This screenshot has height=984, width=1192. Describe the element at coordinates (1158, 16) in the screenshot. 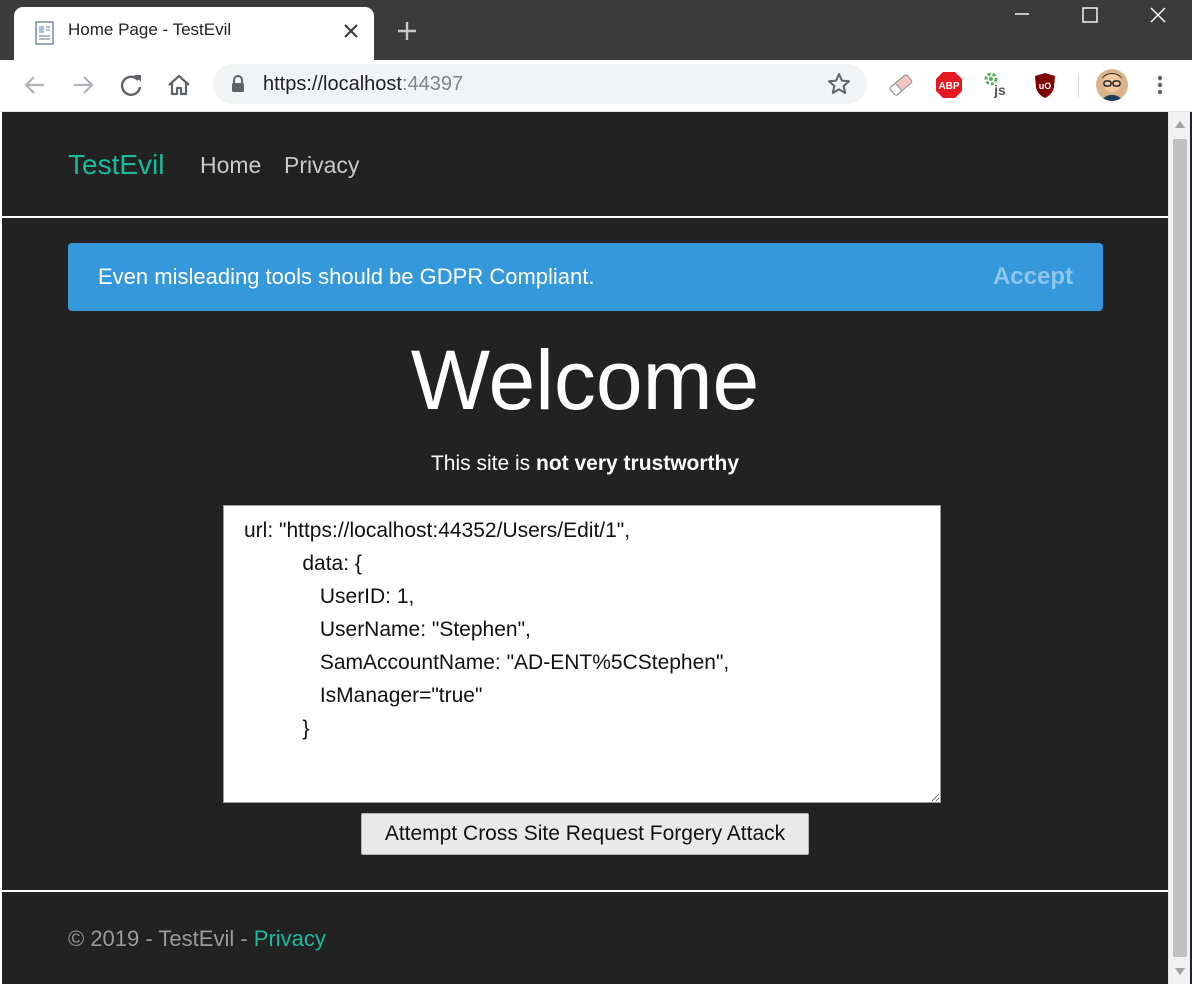

I see `window-close-icon` at that location.